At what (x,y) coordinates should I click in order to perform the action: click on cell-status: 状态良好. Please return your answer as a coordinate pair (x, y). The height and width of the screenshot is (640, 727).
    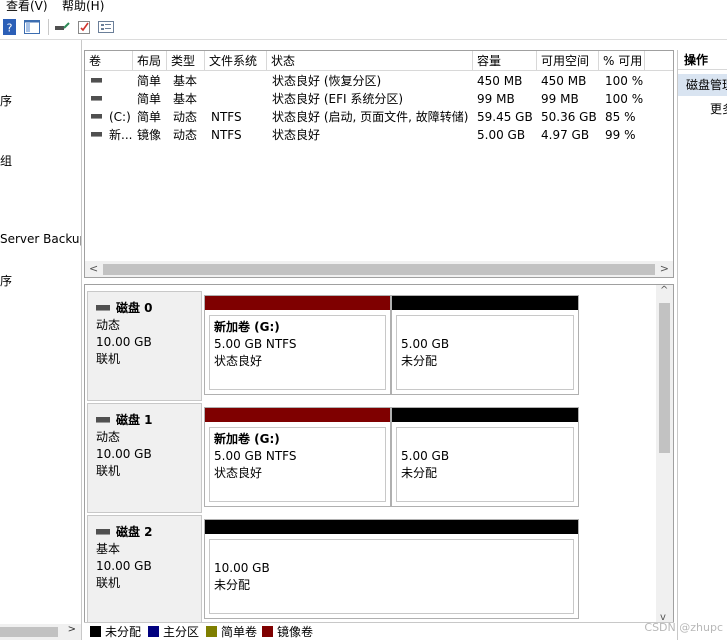
    Looking at the image, I should click on (296, 135).